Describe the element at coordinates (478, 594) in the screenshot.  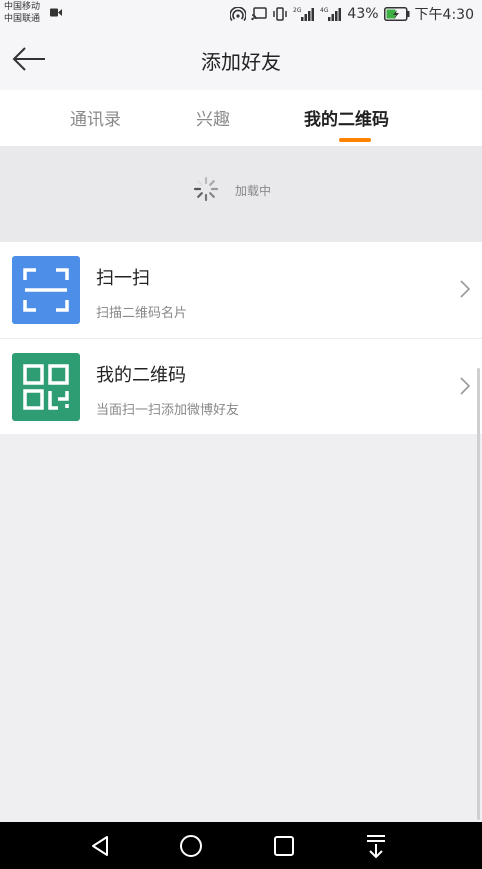
I see `scrollbar` at that location.